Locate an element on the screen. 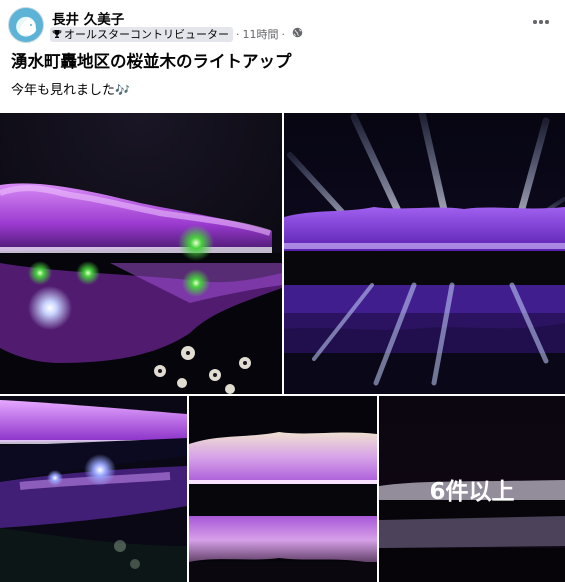  post-title: 湧水町轟地区の桜並木のライトアップ is located at coordinates (151, 61).